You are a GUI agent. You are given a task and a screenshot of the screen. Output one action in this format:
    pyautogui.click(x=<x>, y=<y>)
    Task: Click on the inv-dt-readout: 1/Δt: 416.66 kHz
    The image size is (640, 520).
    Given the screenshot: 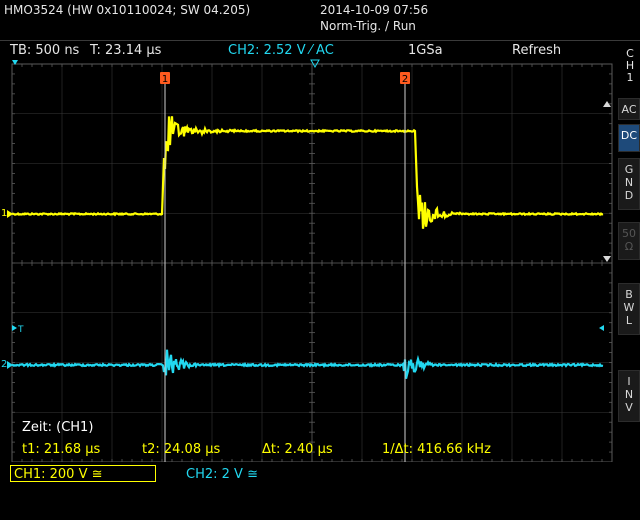 What is the action you would take?
    pyautogui.click(x=436, y=449)
    